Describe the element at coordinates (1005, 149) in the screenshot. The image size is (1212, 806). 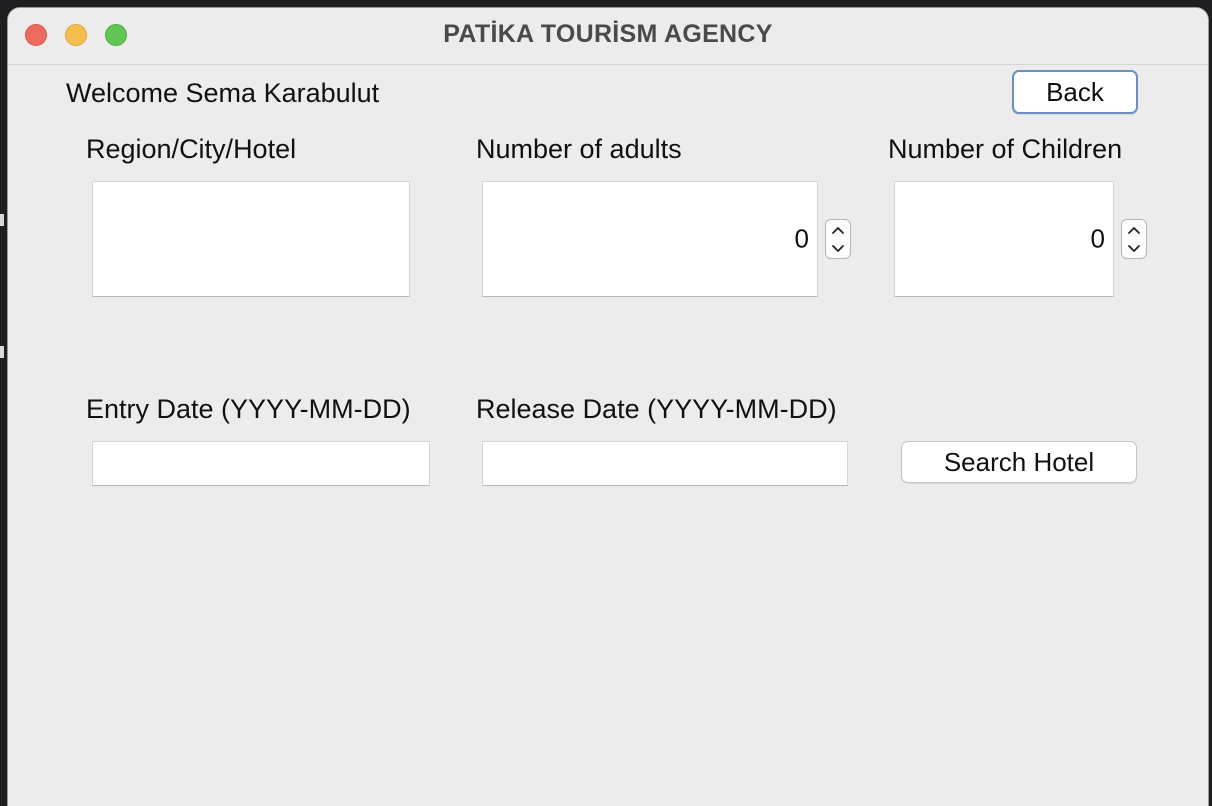
I see `children-label: Number of Children` at that location.